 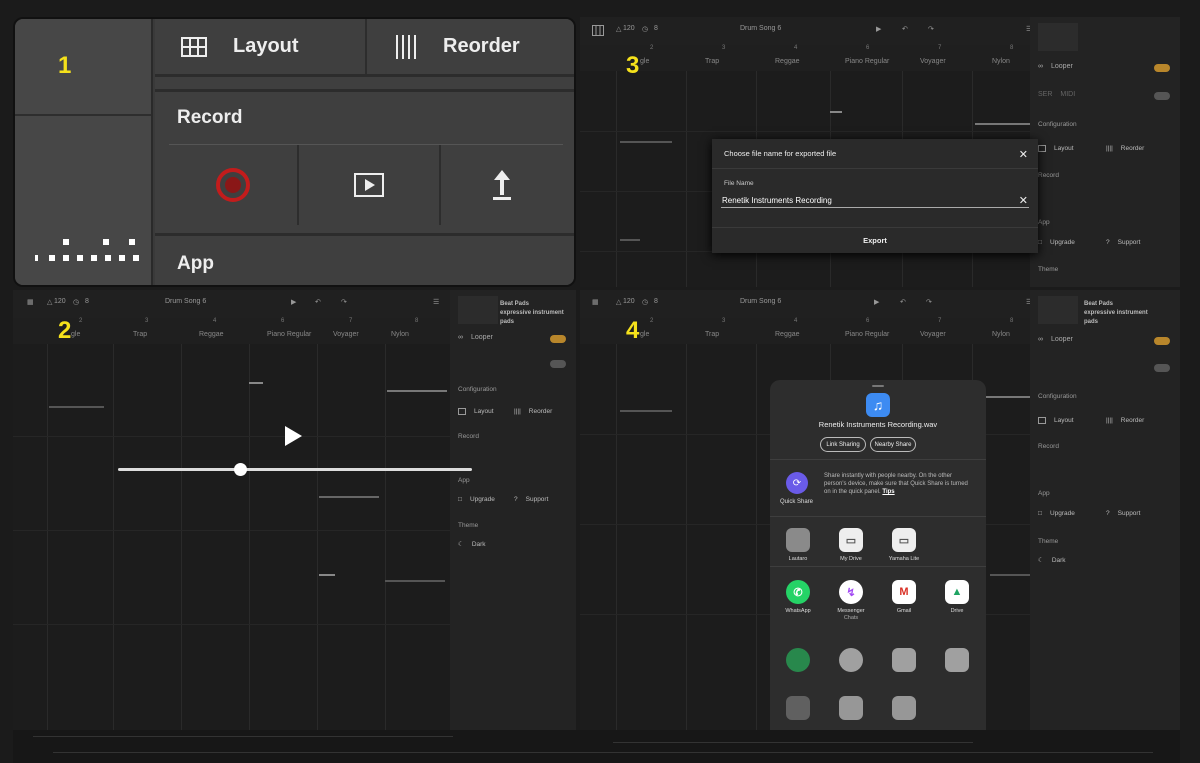 I want to click on share-app-drive: ▲ Drive, so click(x=957, y=597).